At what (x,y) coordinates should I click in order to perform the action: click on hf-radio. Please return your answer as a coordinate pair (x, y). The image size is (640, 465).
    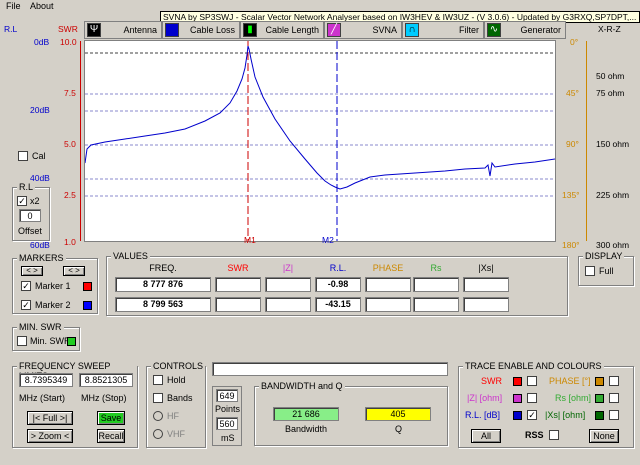
    Looking at the image, I should click on (158, 416).